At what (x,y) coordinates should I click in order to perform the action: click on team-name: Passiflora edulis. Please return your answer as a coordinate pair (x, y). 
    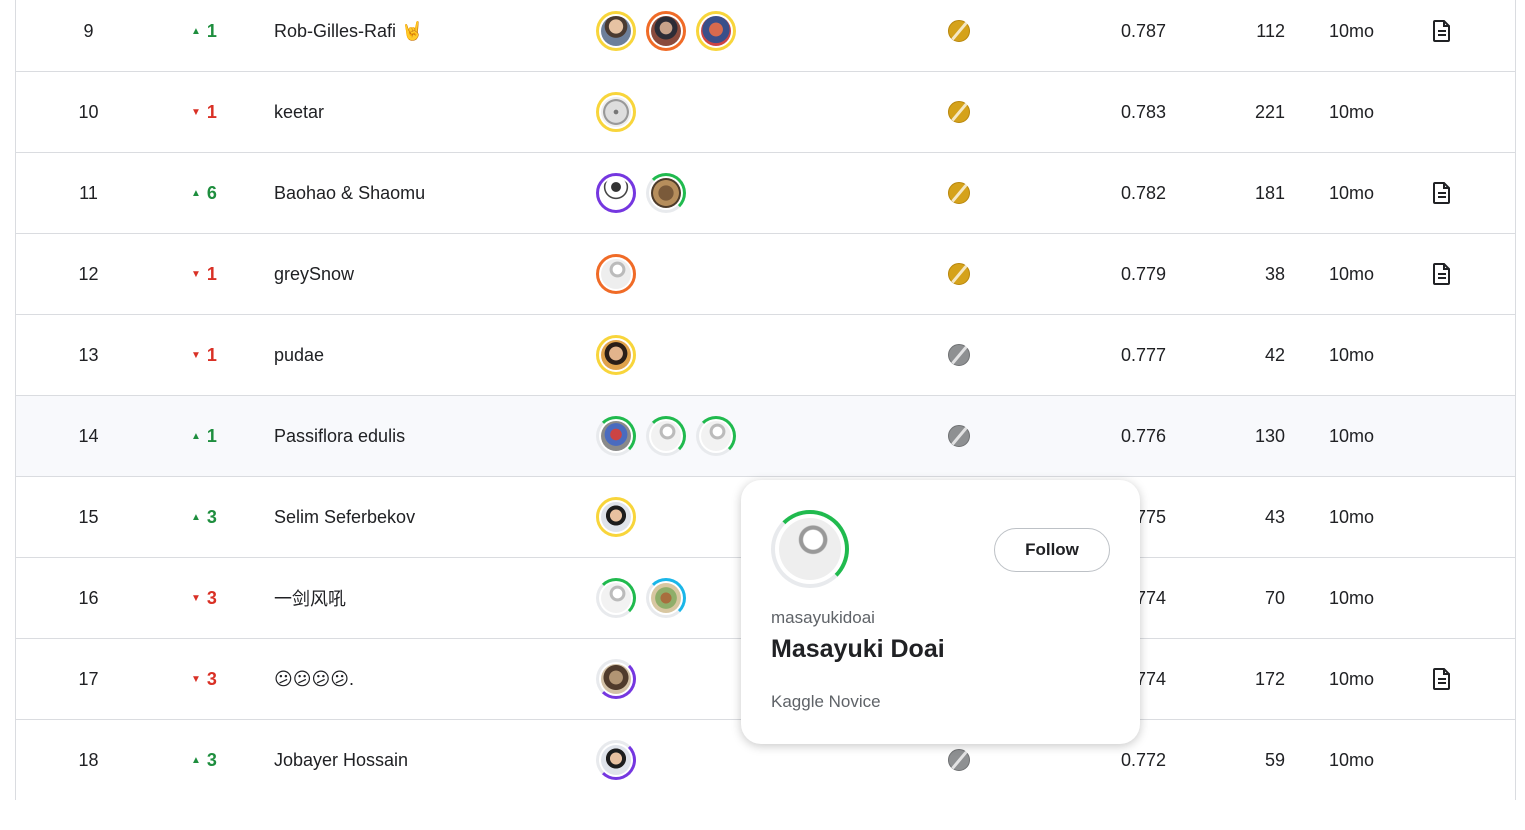
    Looking at the image, I should click on (424, 436).